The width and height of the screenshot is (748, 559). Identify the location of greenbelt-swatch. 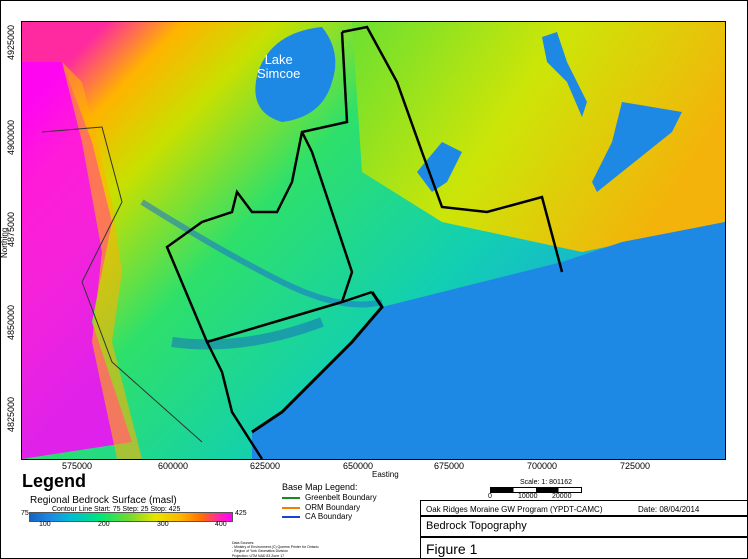
(291, 497).